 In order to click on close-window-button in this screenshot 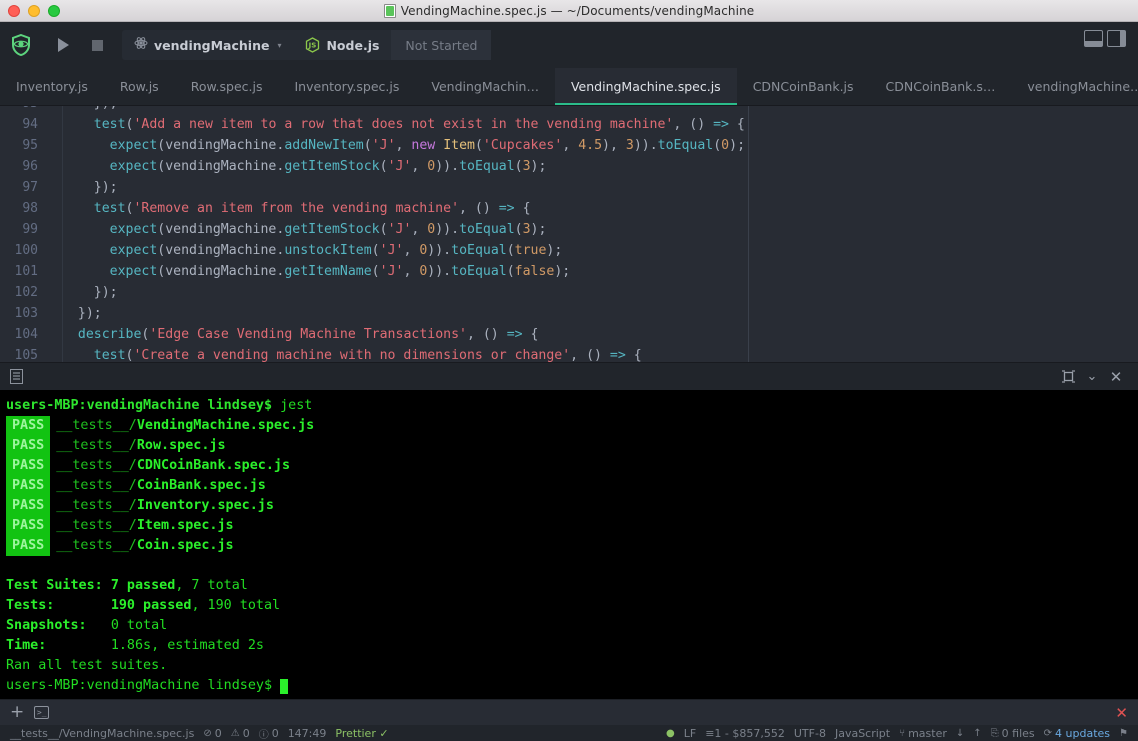, I will do `click(14, 10)`.